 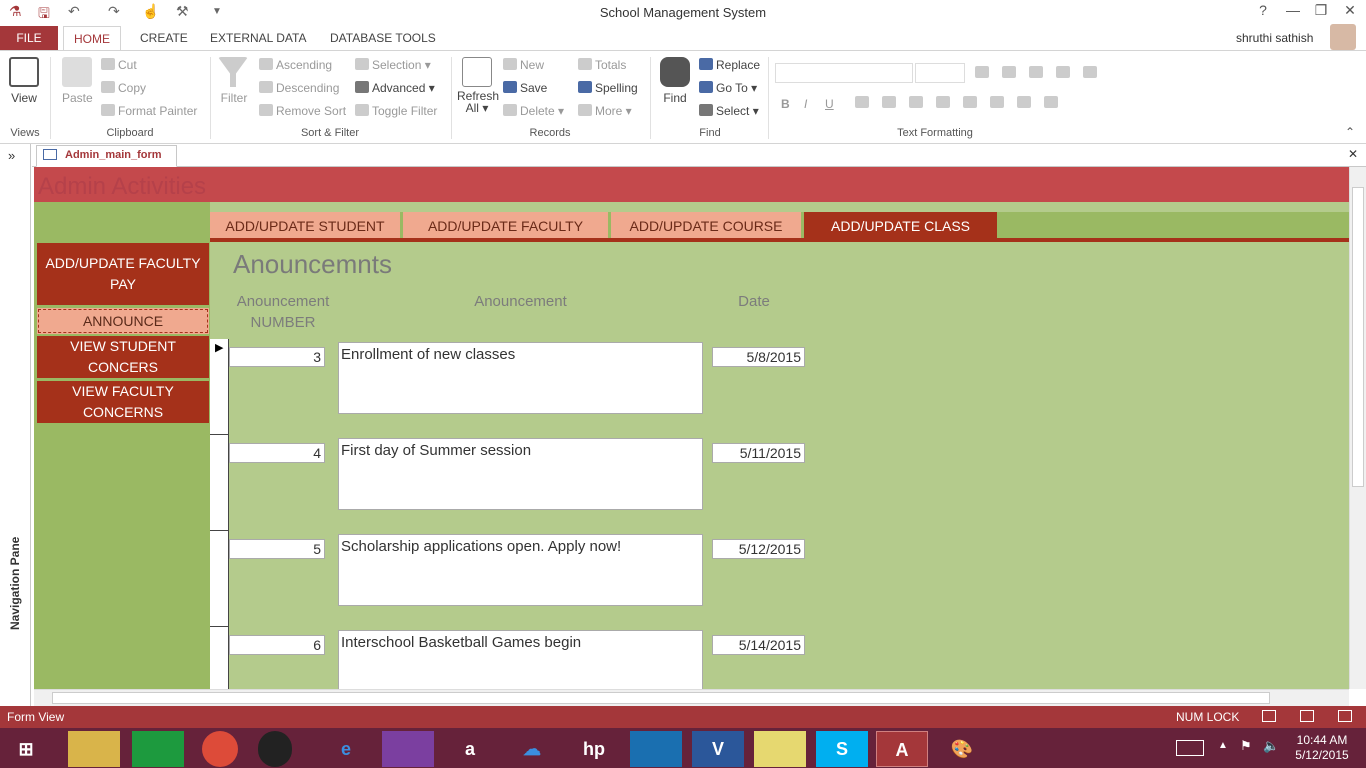 I want to click on announcement-date-field: 5/8/2015, so click(x=758, y=357).